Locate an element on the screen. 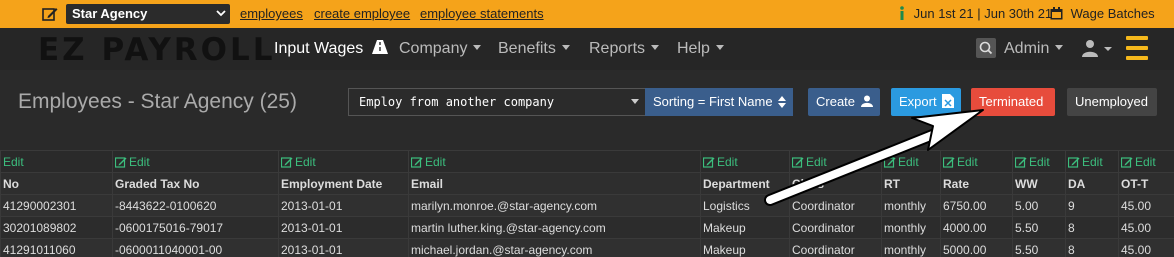  table-cell: -0600011040001-00 is located at coordinates (195, 247).